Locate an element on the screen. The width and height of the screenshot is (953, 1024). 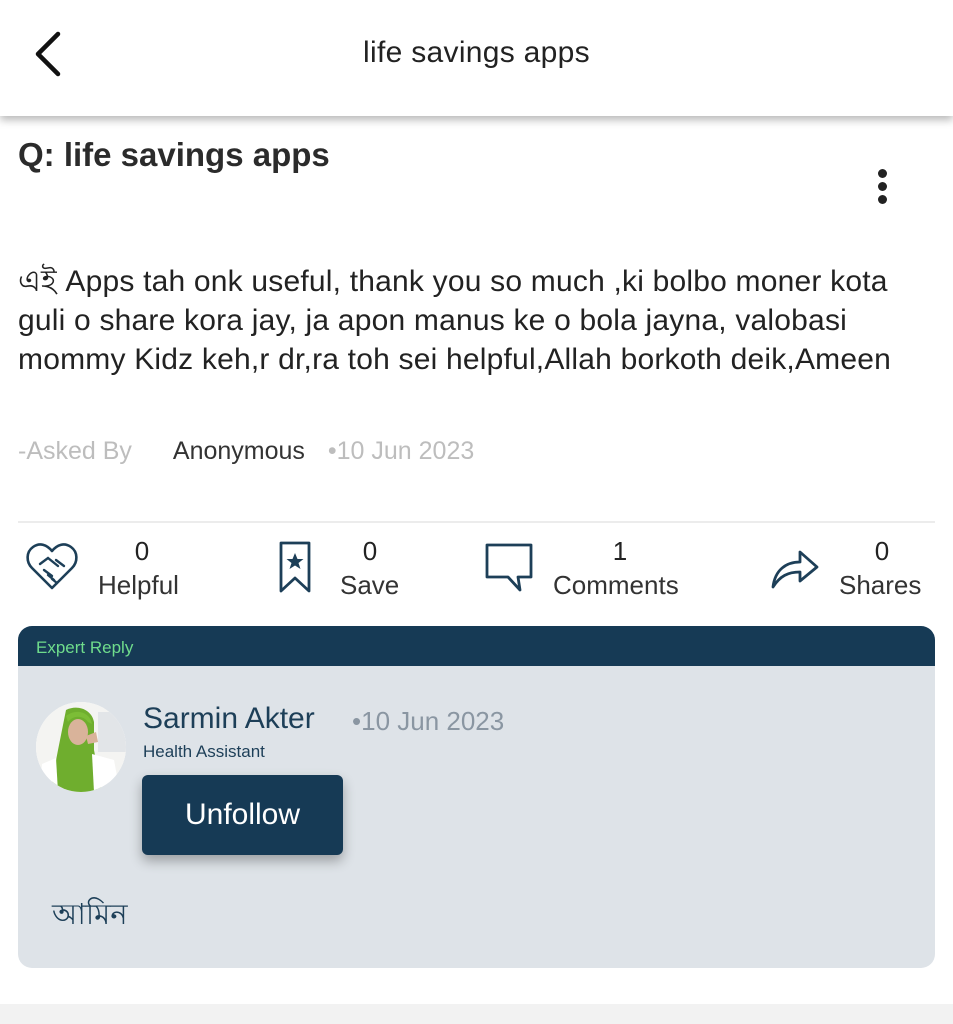
handshake-heart-icon is located at coordinates (52, 566).